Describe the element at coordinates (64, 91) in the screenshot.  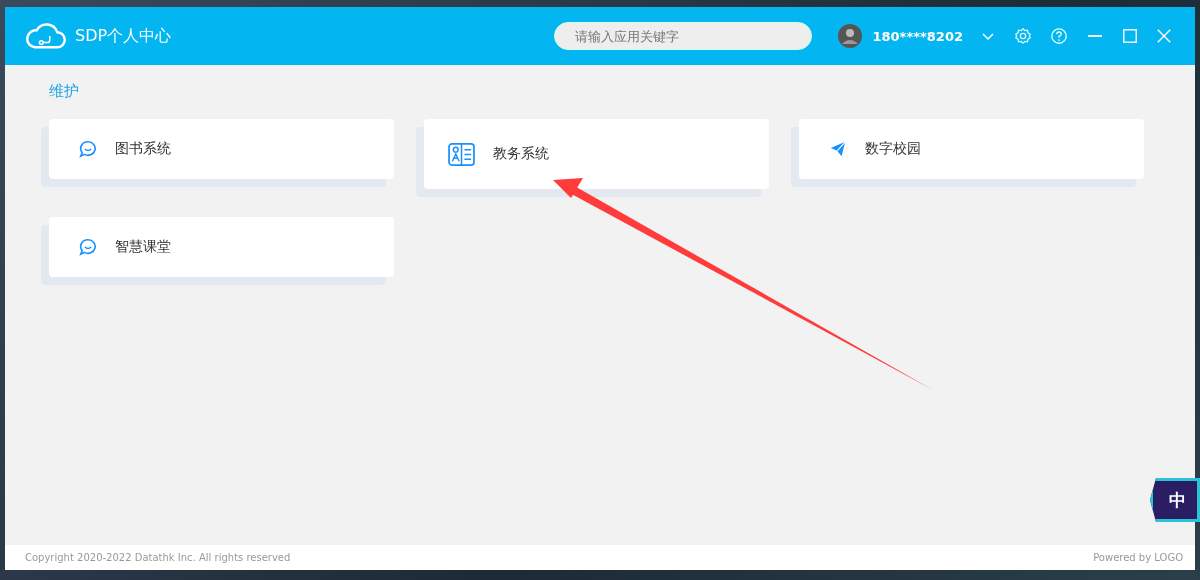
I see `section-title: 维护` at that location.